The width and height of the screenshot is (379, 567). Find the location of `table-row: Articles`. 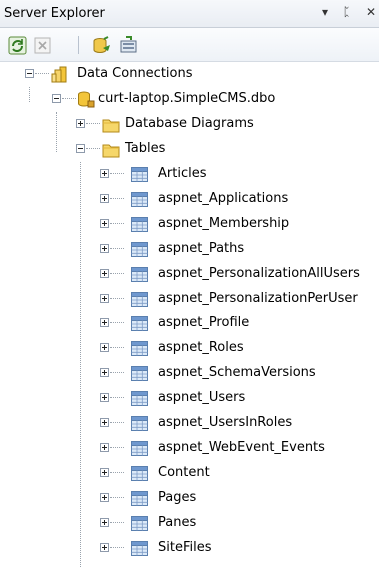

table-row: Articles is located at coordinates (189, 174).